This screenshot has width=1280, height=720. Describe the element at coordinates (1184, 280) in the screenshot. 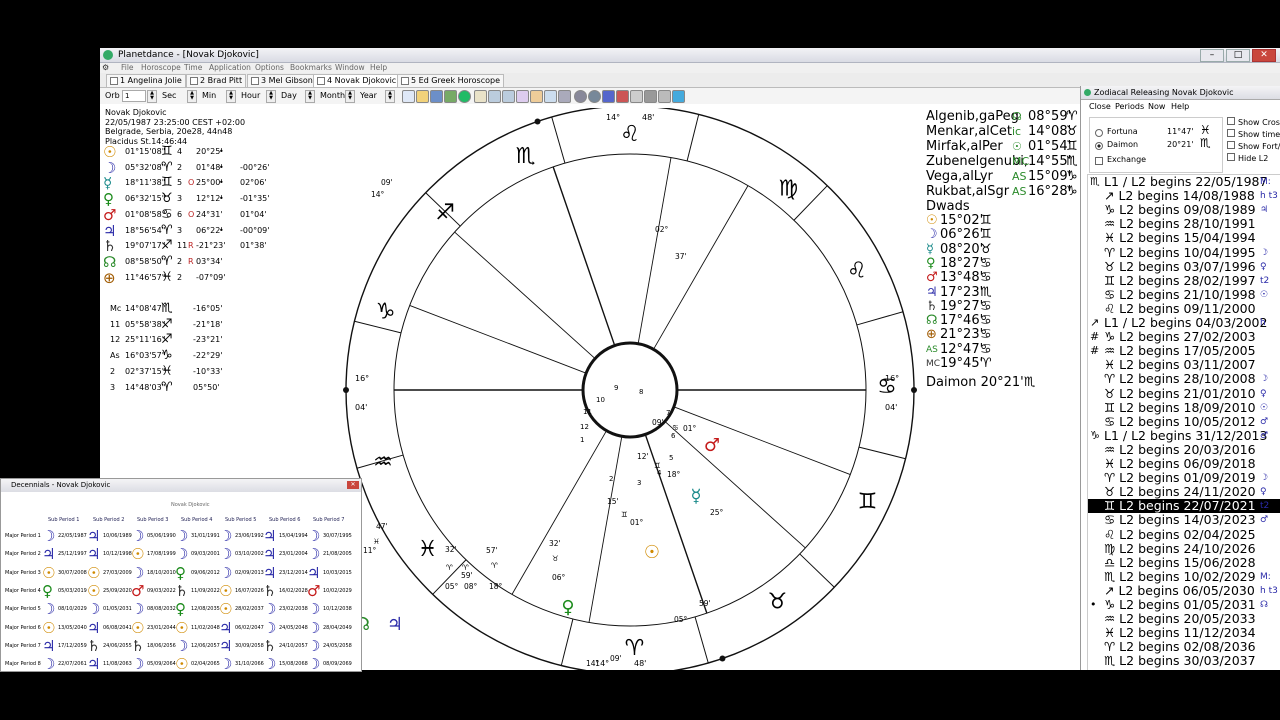

I see `zr-period-row: ♊ L2 begins 28/02/1997 t2` at that location.